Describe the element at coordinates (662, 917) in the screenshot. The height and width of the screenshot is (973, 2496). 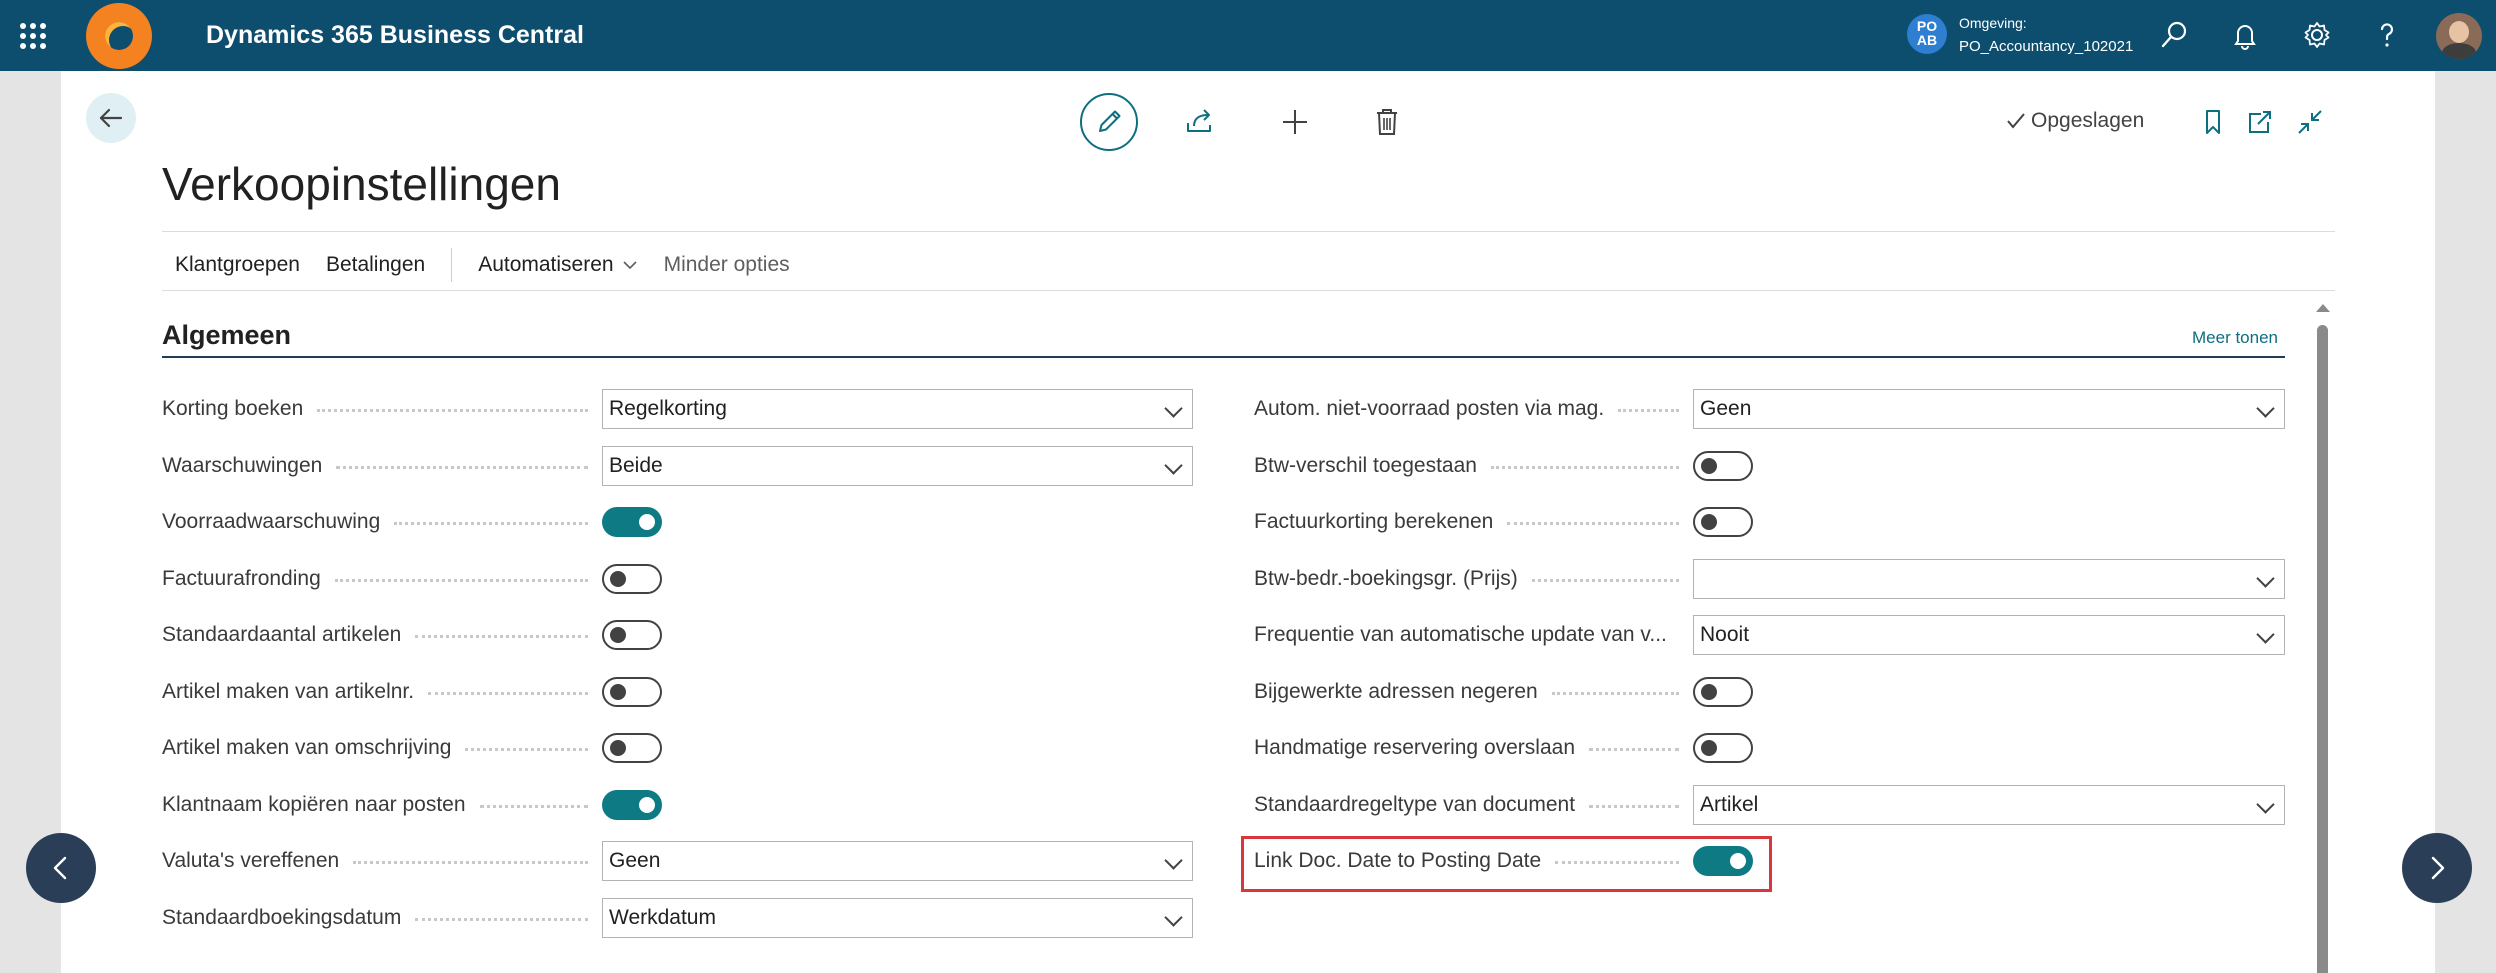
I see `dropdown-value: Werkdatum` at that location.